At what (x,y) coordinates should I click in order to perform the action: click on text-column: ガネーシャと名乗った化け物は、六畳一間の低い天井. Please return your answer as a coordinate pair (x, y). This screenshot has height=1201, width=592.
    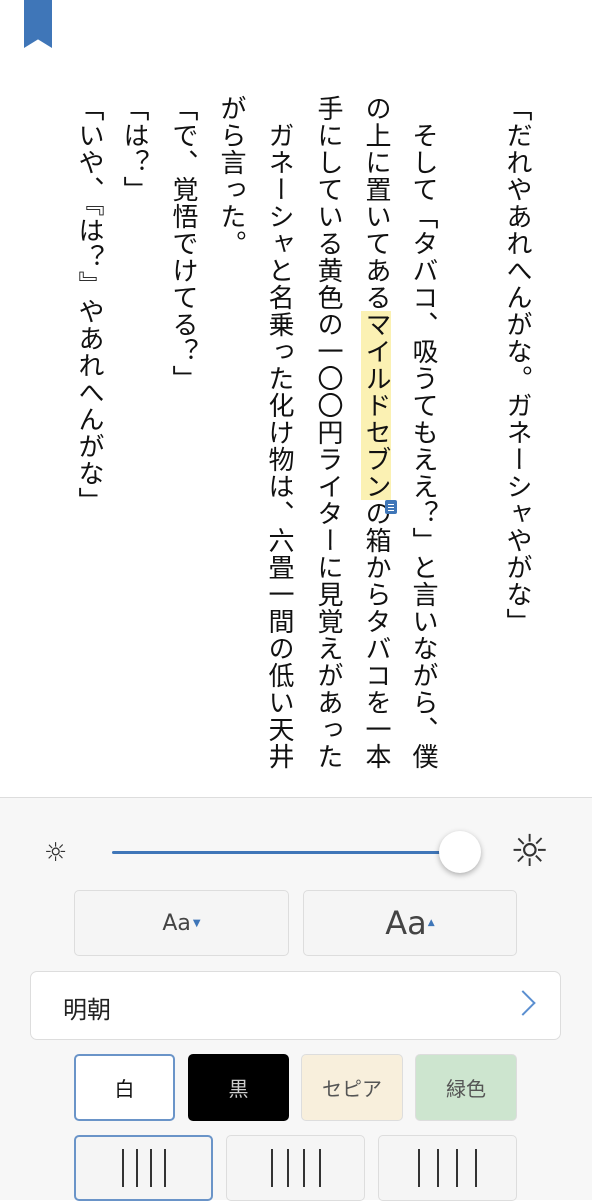
    Looking at the image, I should click on (279, 432).